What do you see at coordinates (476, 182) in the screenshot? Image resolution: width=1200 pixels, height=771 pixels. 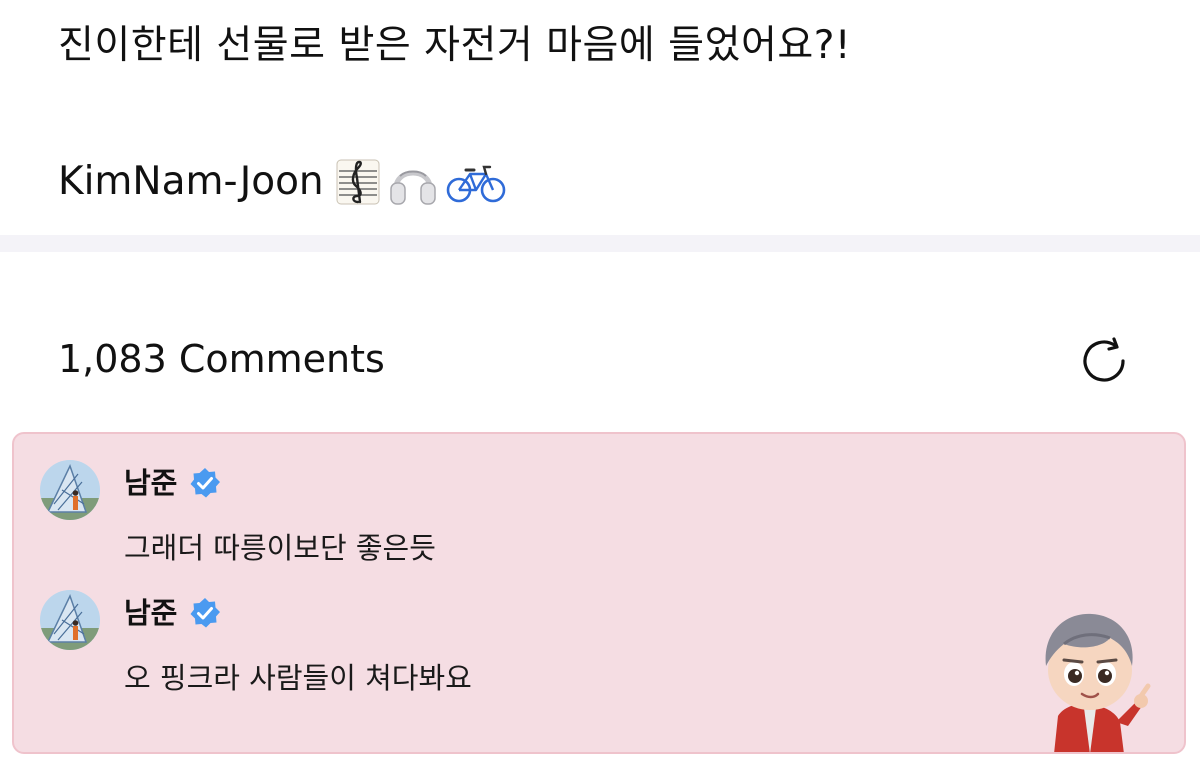 I see `bicycle-icon` at bounding box center [476, 182].